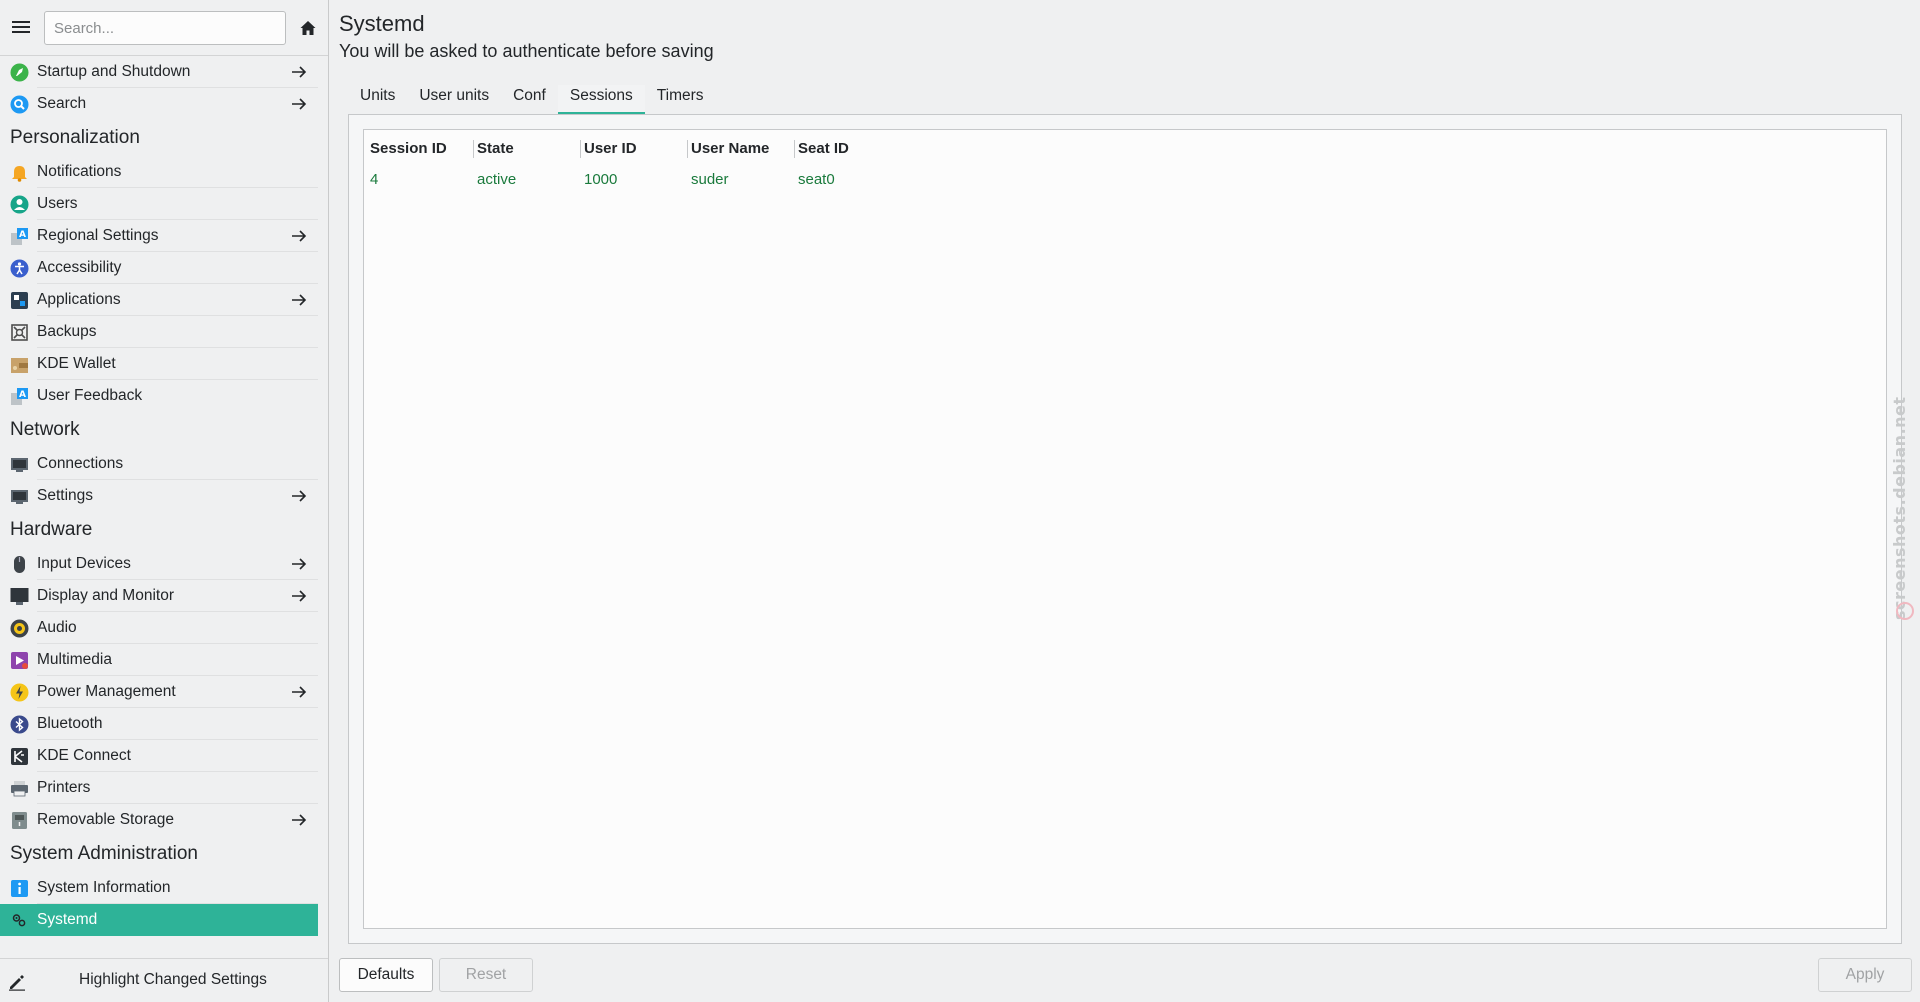  Describe the element at coordinates (19, 692) in the screenshot. I see `power-icon` at that location.